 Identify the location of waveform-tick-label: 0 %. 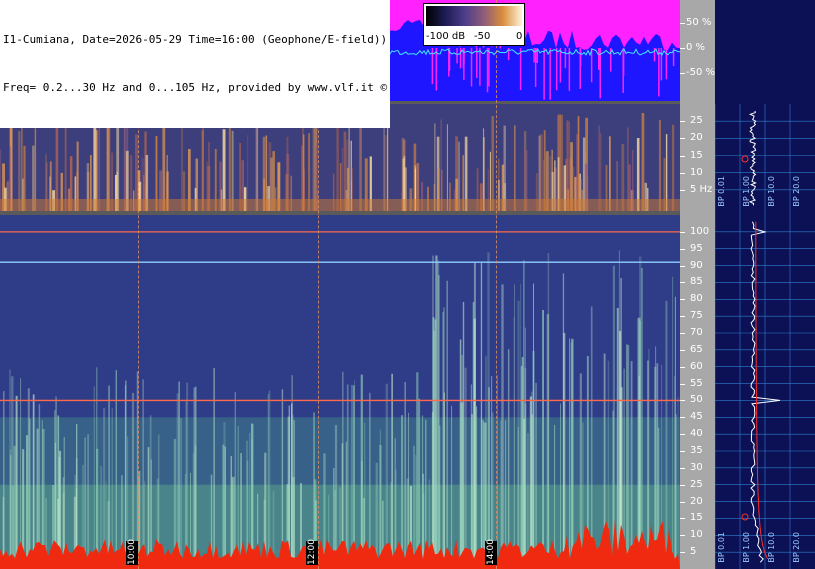
(696, 47).